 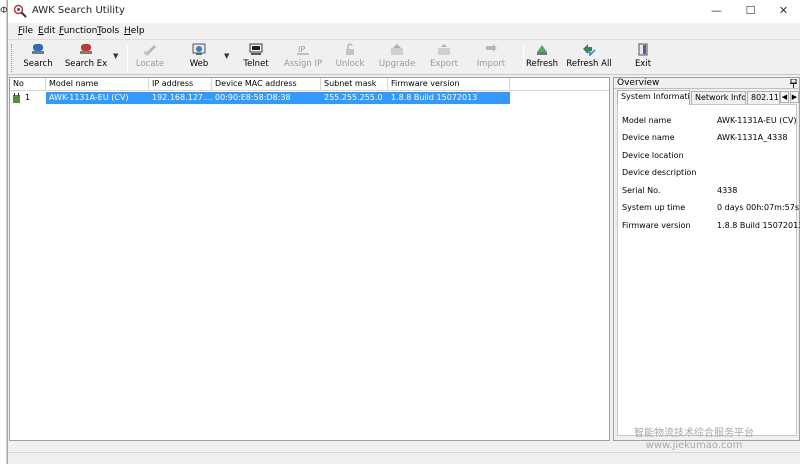 I want to click on assign-ip-button: IP Assign IP, so click(x=303, y=58).